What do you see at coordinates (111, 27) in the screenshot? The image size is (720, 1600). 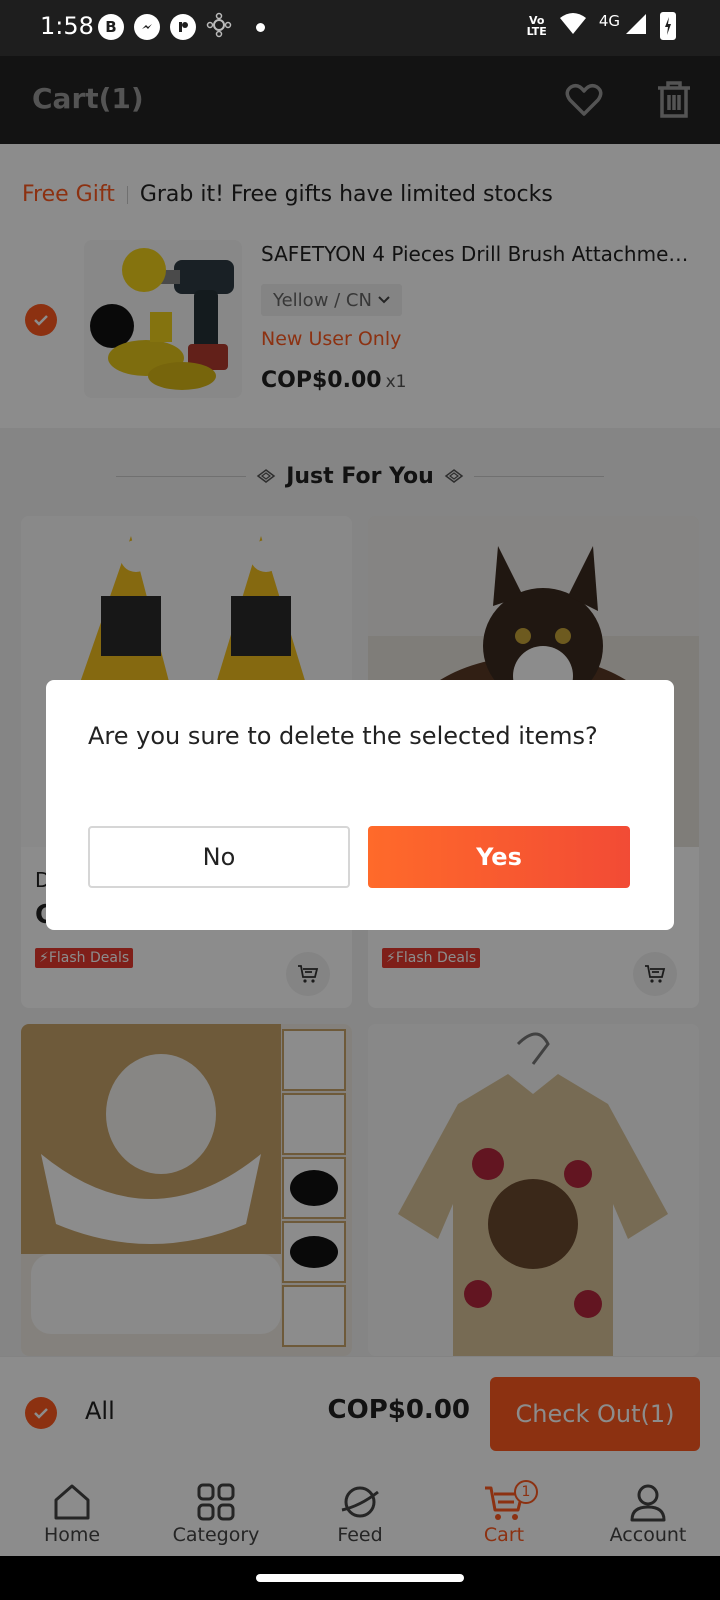 I see `b-app-icon: B` at bounding box center [111, 27].